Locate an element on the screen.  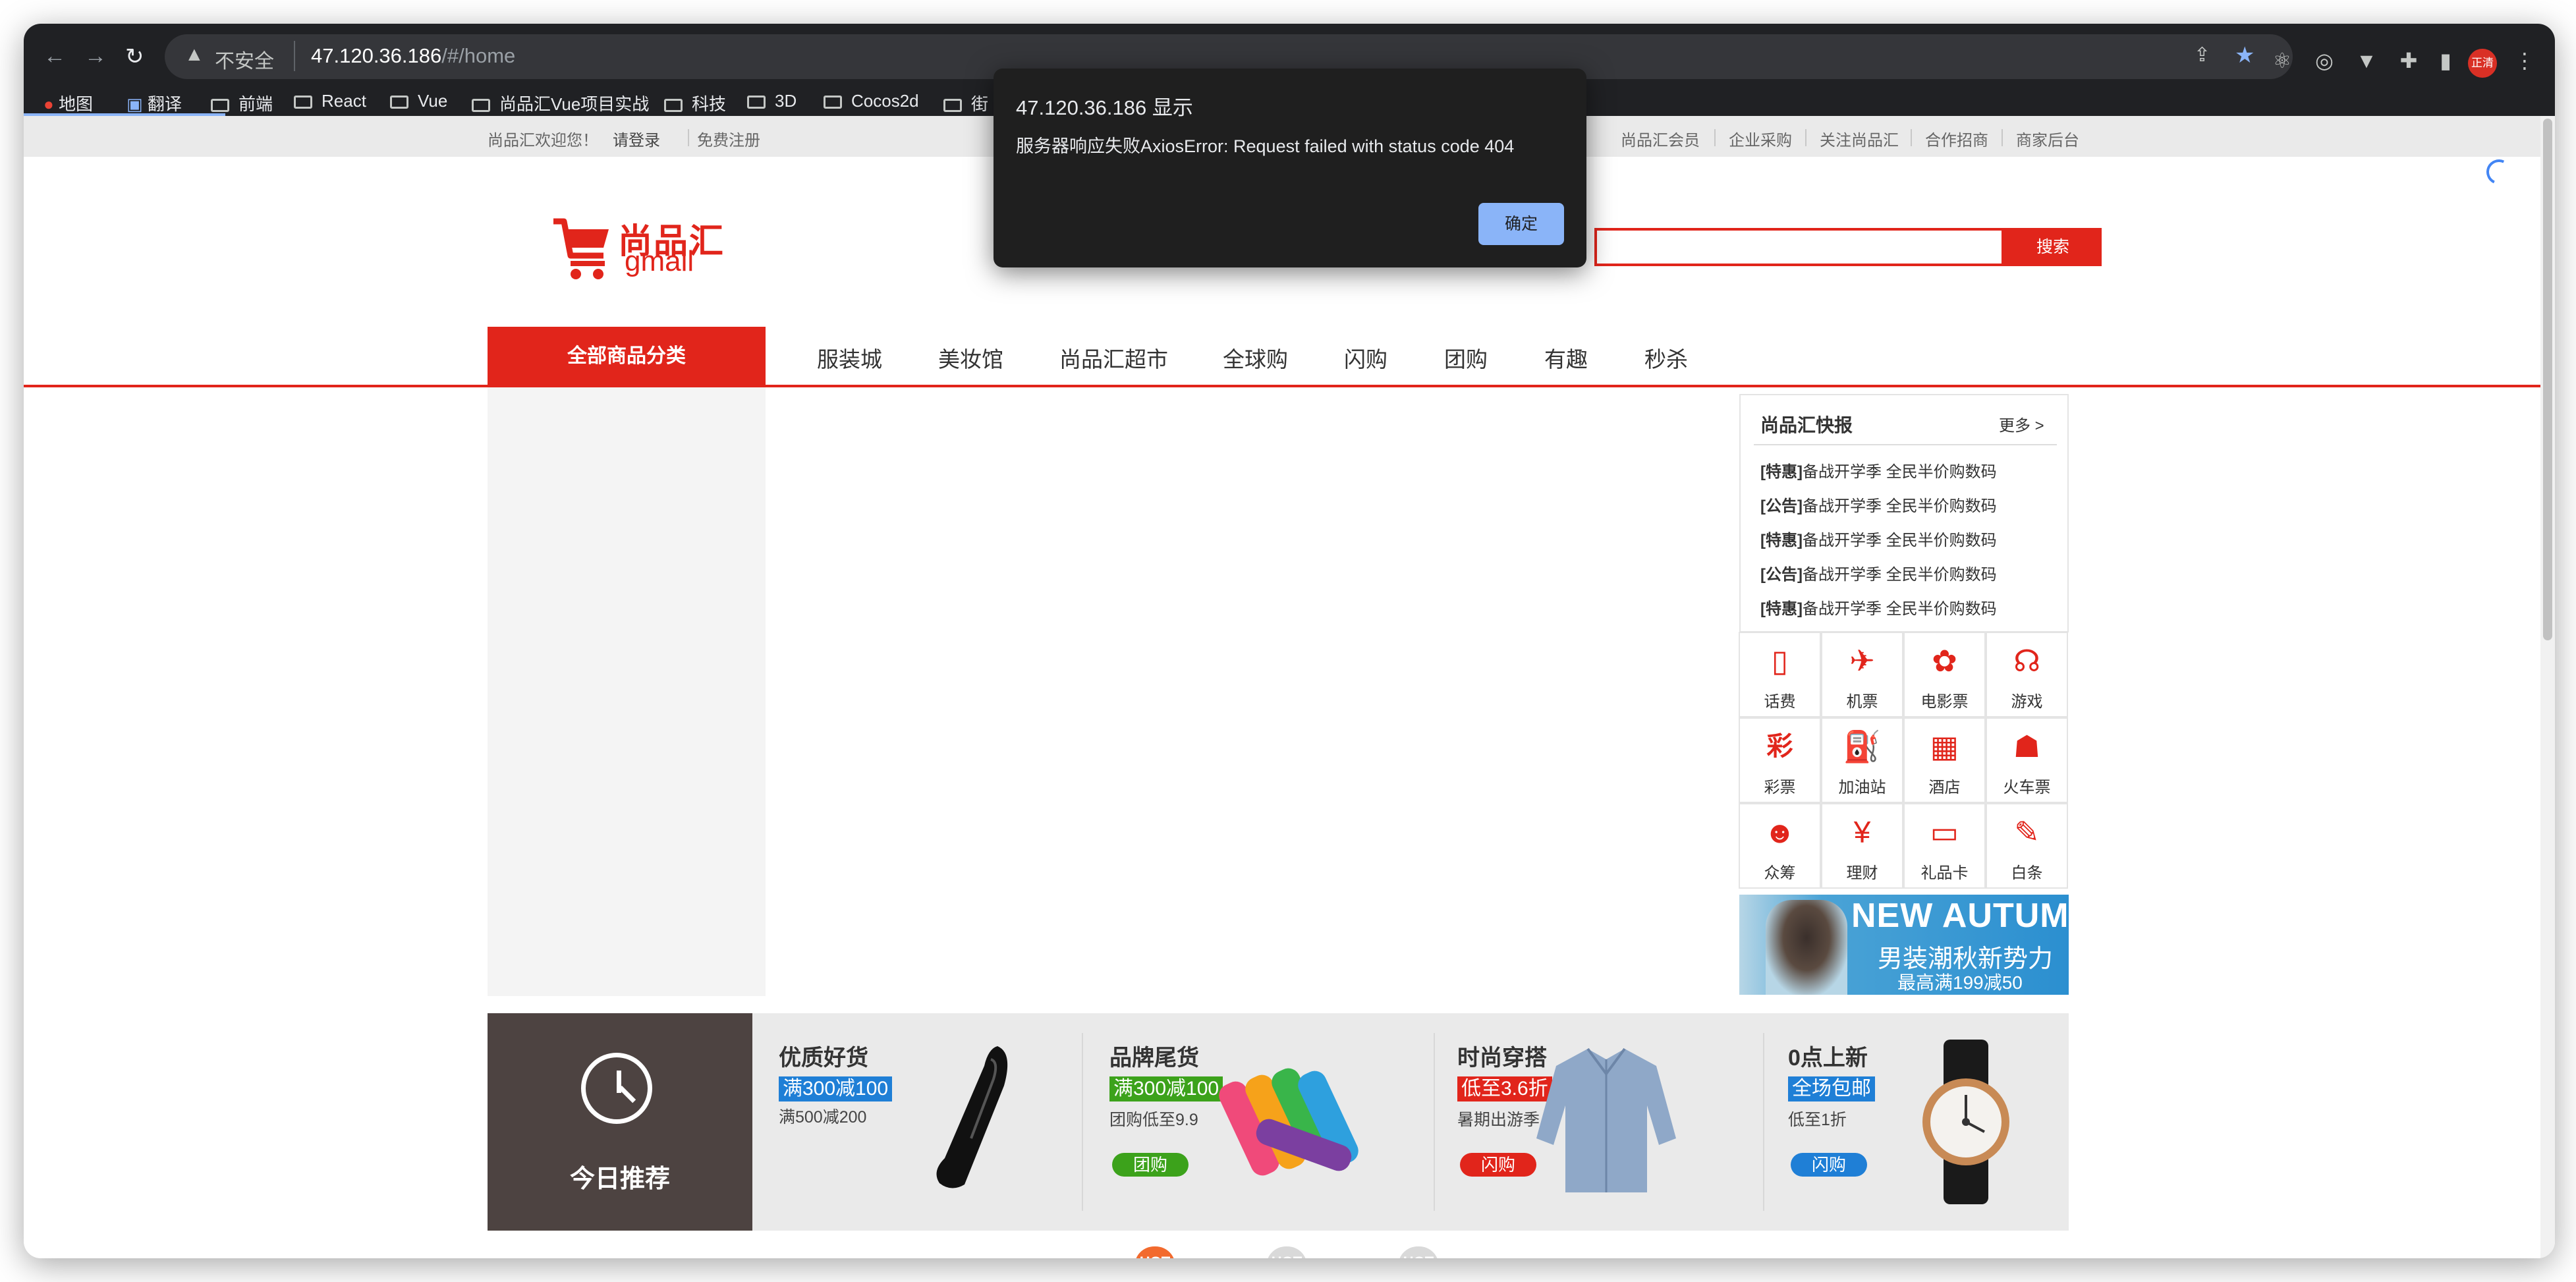
member-link: 尚品汇会员 is located at coordinates (1660, 139).